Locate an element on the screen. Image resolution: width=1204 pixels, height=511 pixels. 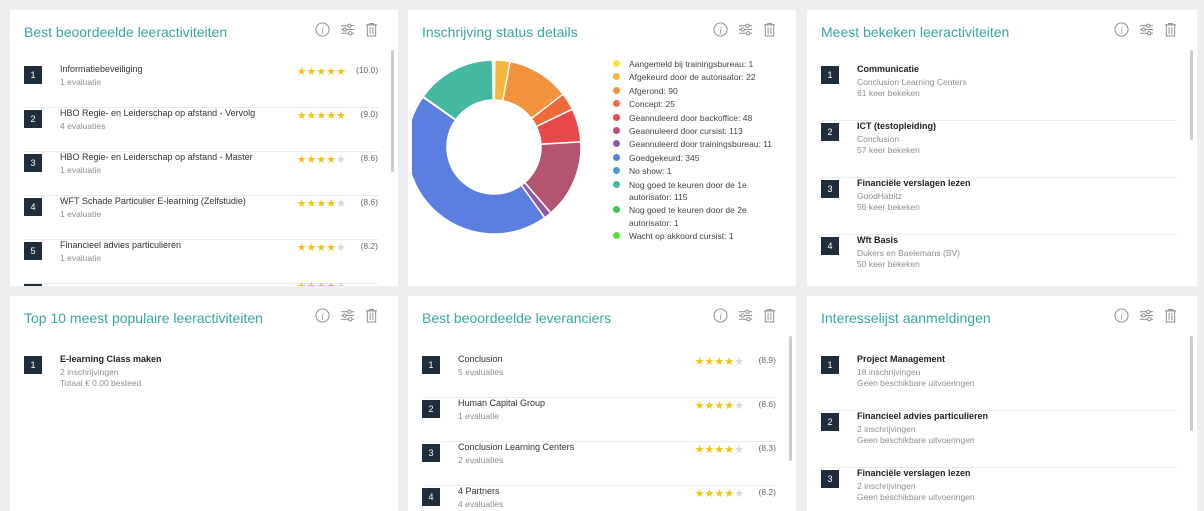
legend-item: No show: 1 is located at coordinates (702, 171).